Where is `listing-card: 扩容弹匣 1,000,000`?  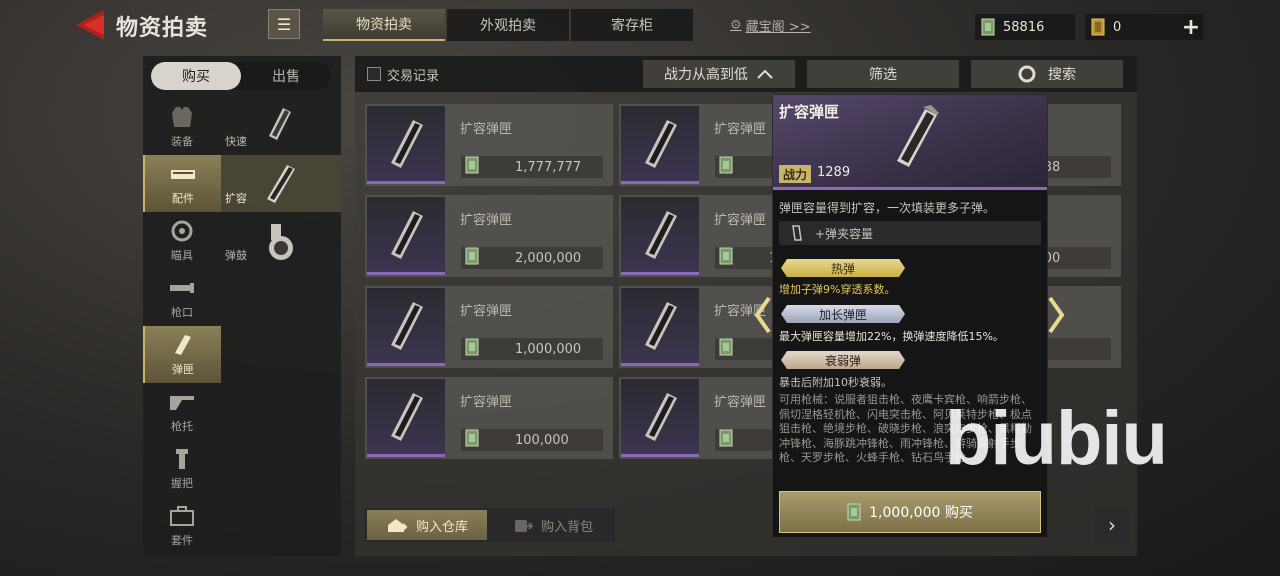
listing-card: 扩容弹匣 1,000,000 is located at coordinates (489, 327).